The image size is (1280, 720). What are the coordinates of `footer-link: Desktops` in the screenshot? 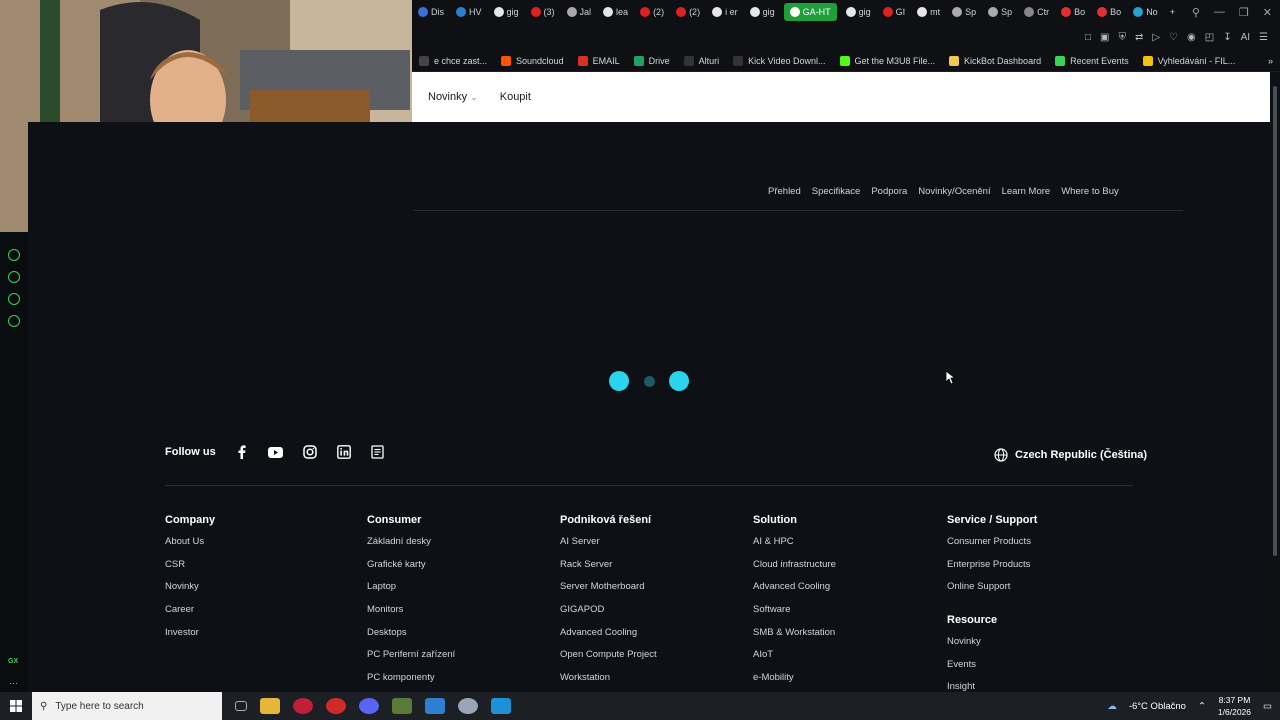 It's located at (411, 638).